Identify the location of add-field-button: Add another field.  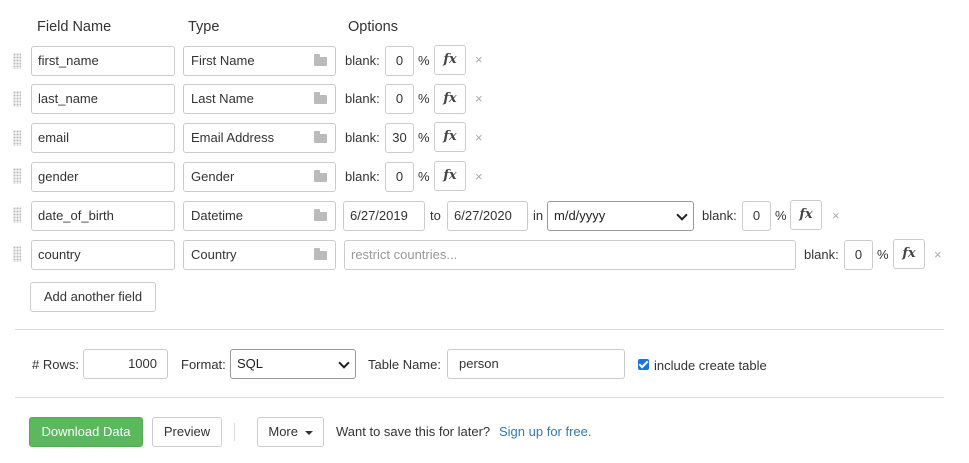
(93, 297).